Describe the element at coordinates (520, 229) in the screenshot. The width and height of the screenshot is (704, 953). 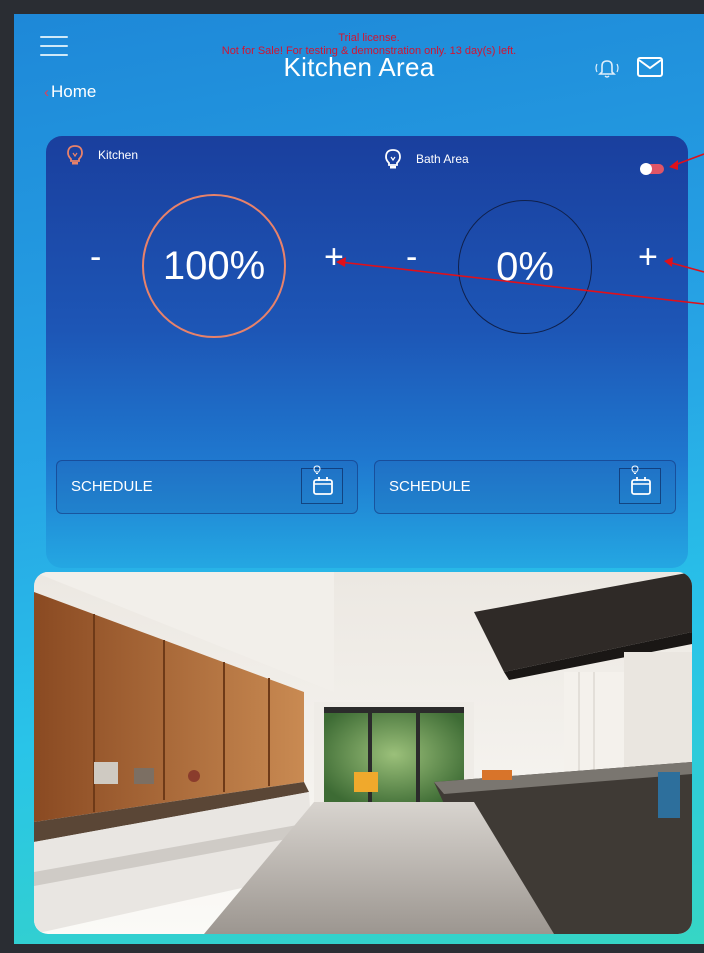
I see `annotation-arrows` at that location.